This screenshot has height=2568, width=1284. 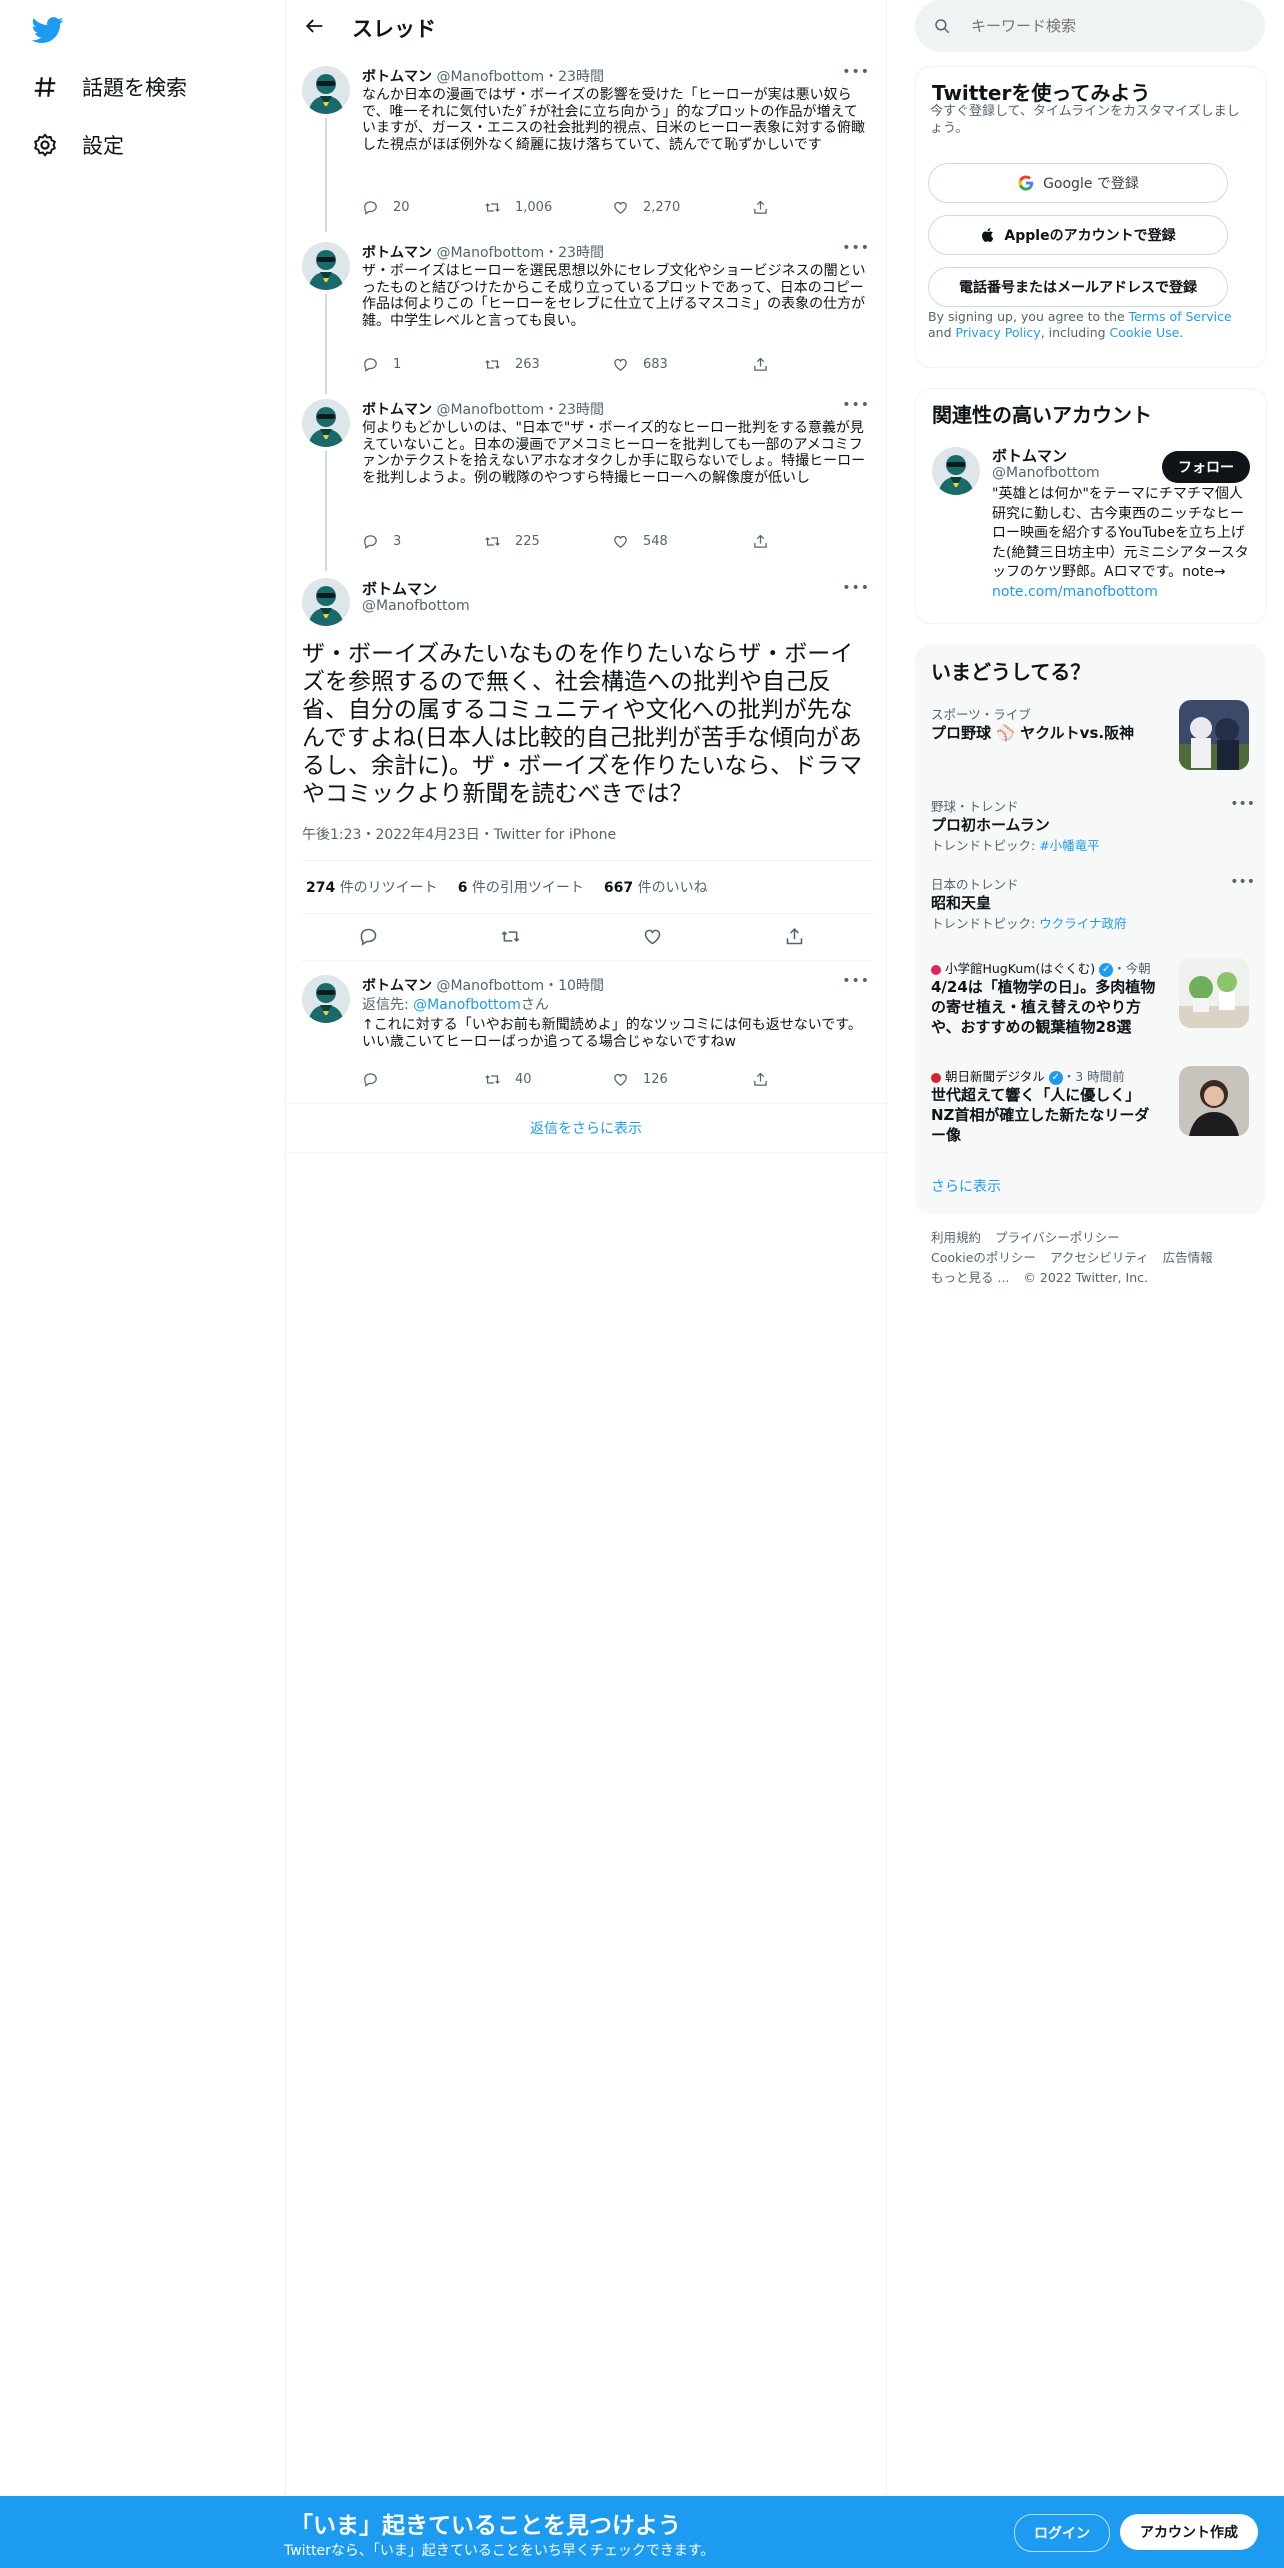 I want to click on footer-link-terms: 利用規約, so click(x=956, y=1237).